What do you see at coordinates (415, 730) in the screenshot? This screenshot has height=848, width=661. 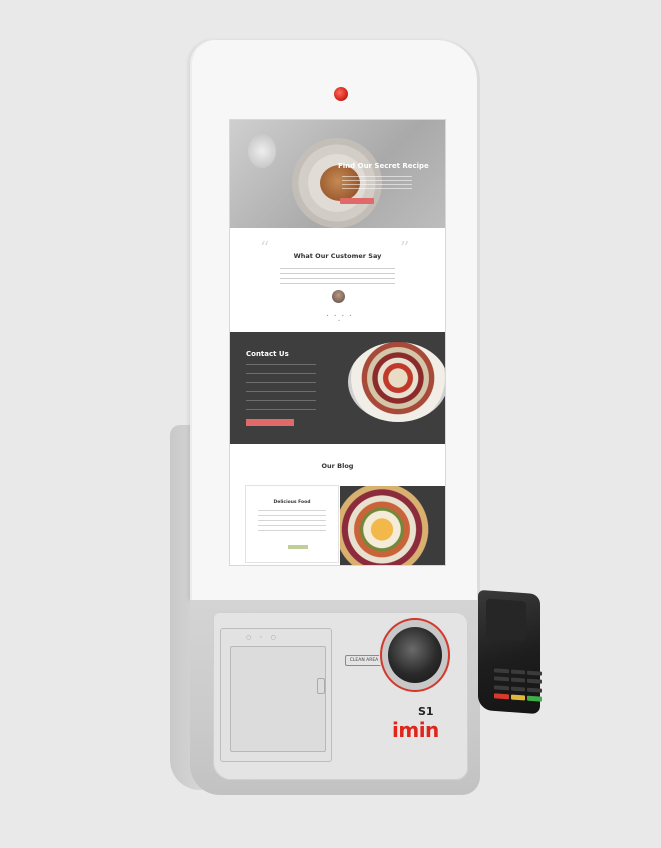 I see `brand-logo: imin` at bounding box center [415, 730].